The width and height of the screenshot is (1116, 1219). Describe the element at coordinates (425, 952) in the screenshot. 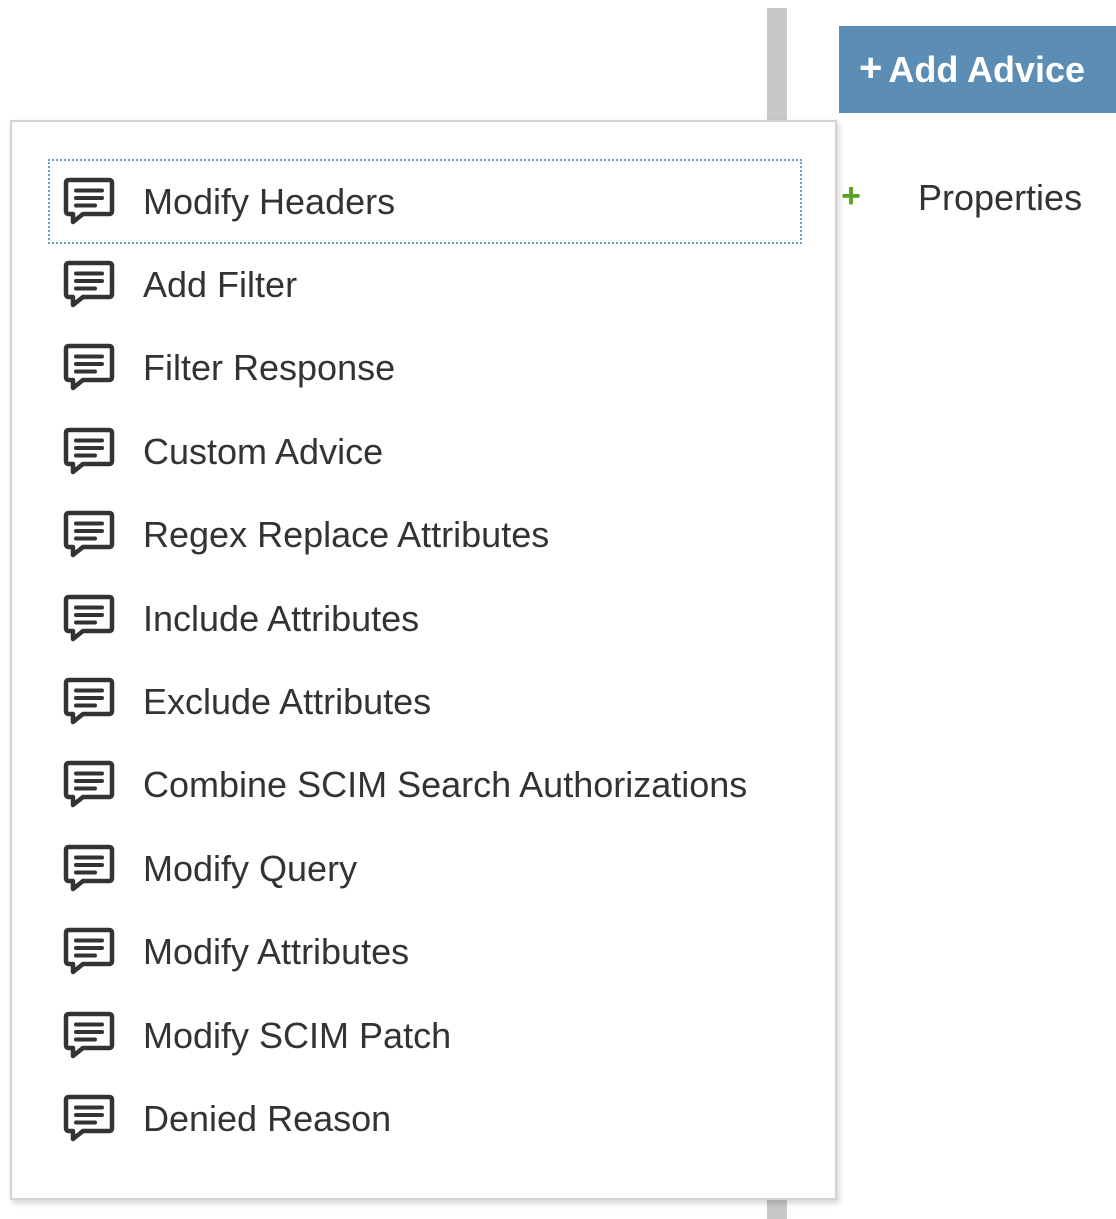

I see `menu-item-modify-attributes: Modify Attributes` at that location.